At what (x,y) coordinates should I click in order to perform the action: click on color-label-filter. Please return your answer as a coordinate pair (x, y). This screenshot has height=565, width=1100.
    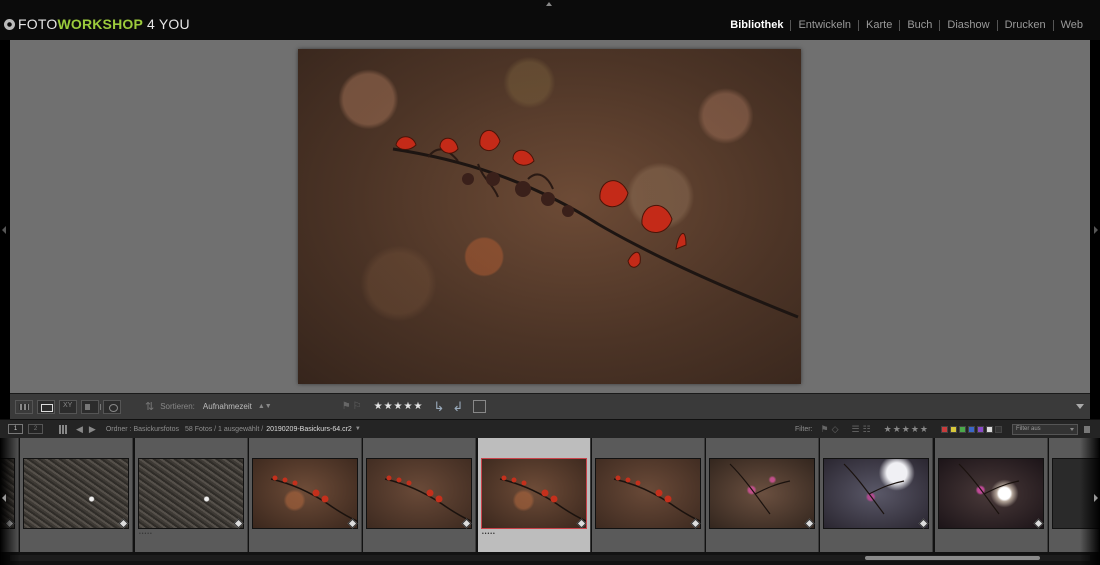
    Looking at the image, I should click on (971, 429).